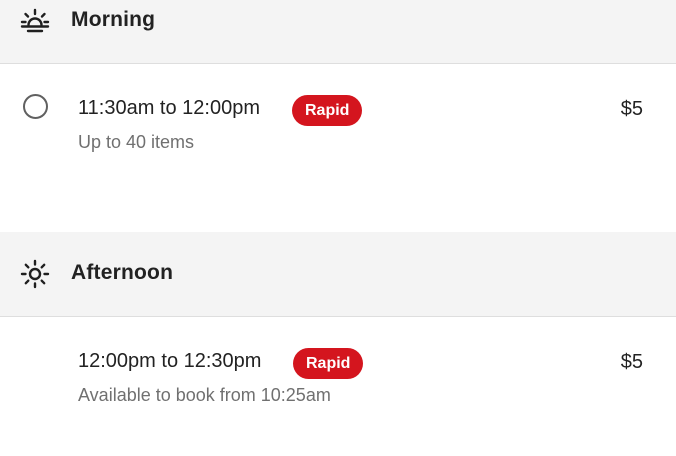 The image size is (676, 456). What do you see at coordinates (170, 361) in the screenshot?
I see `slot-time: 12:00pm to 12:30pm` at bounding box center [170, 361].